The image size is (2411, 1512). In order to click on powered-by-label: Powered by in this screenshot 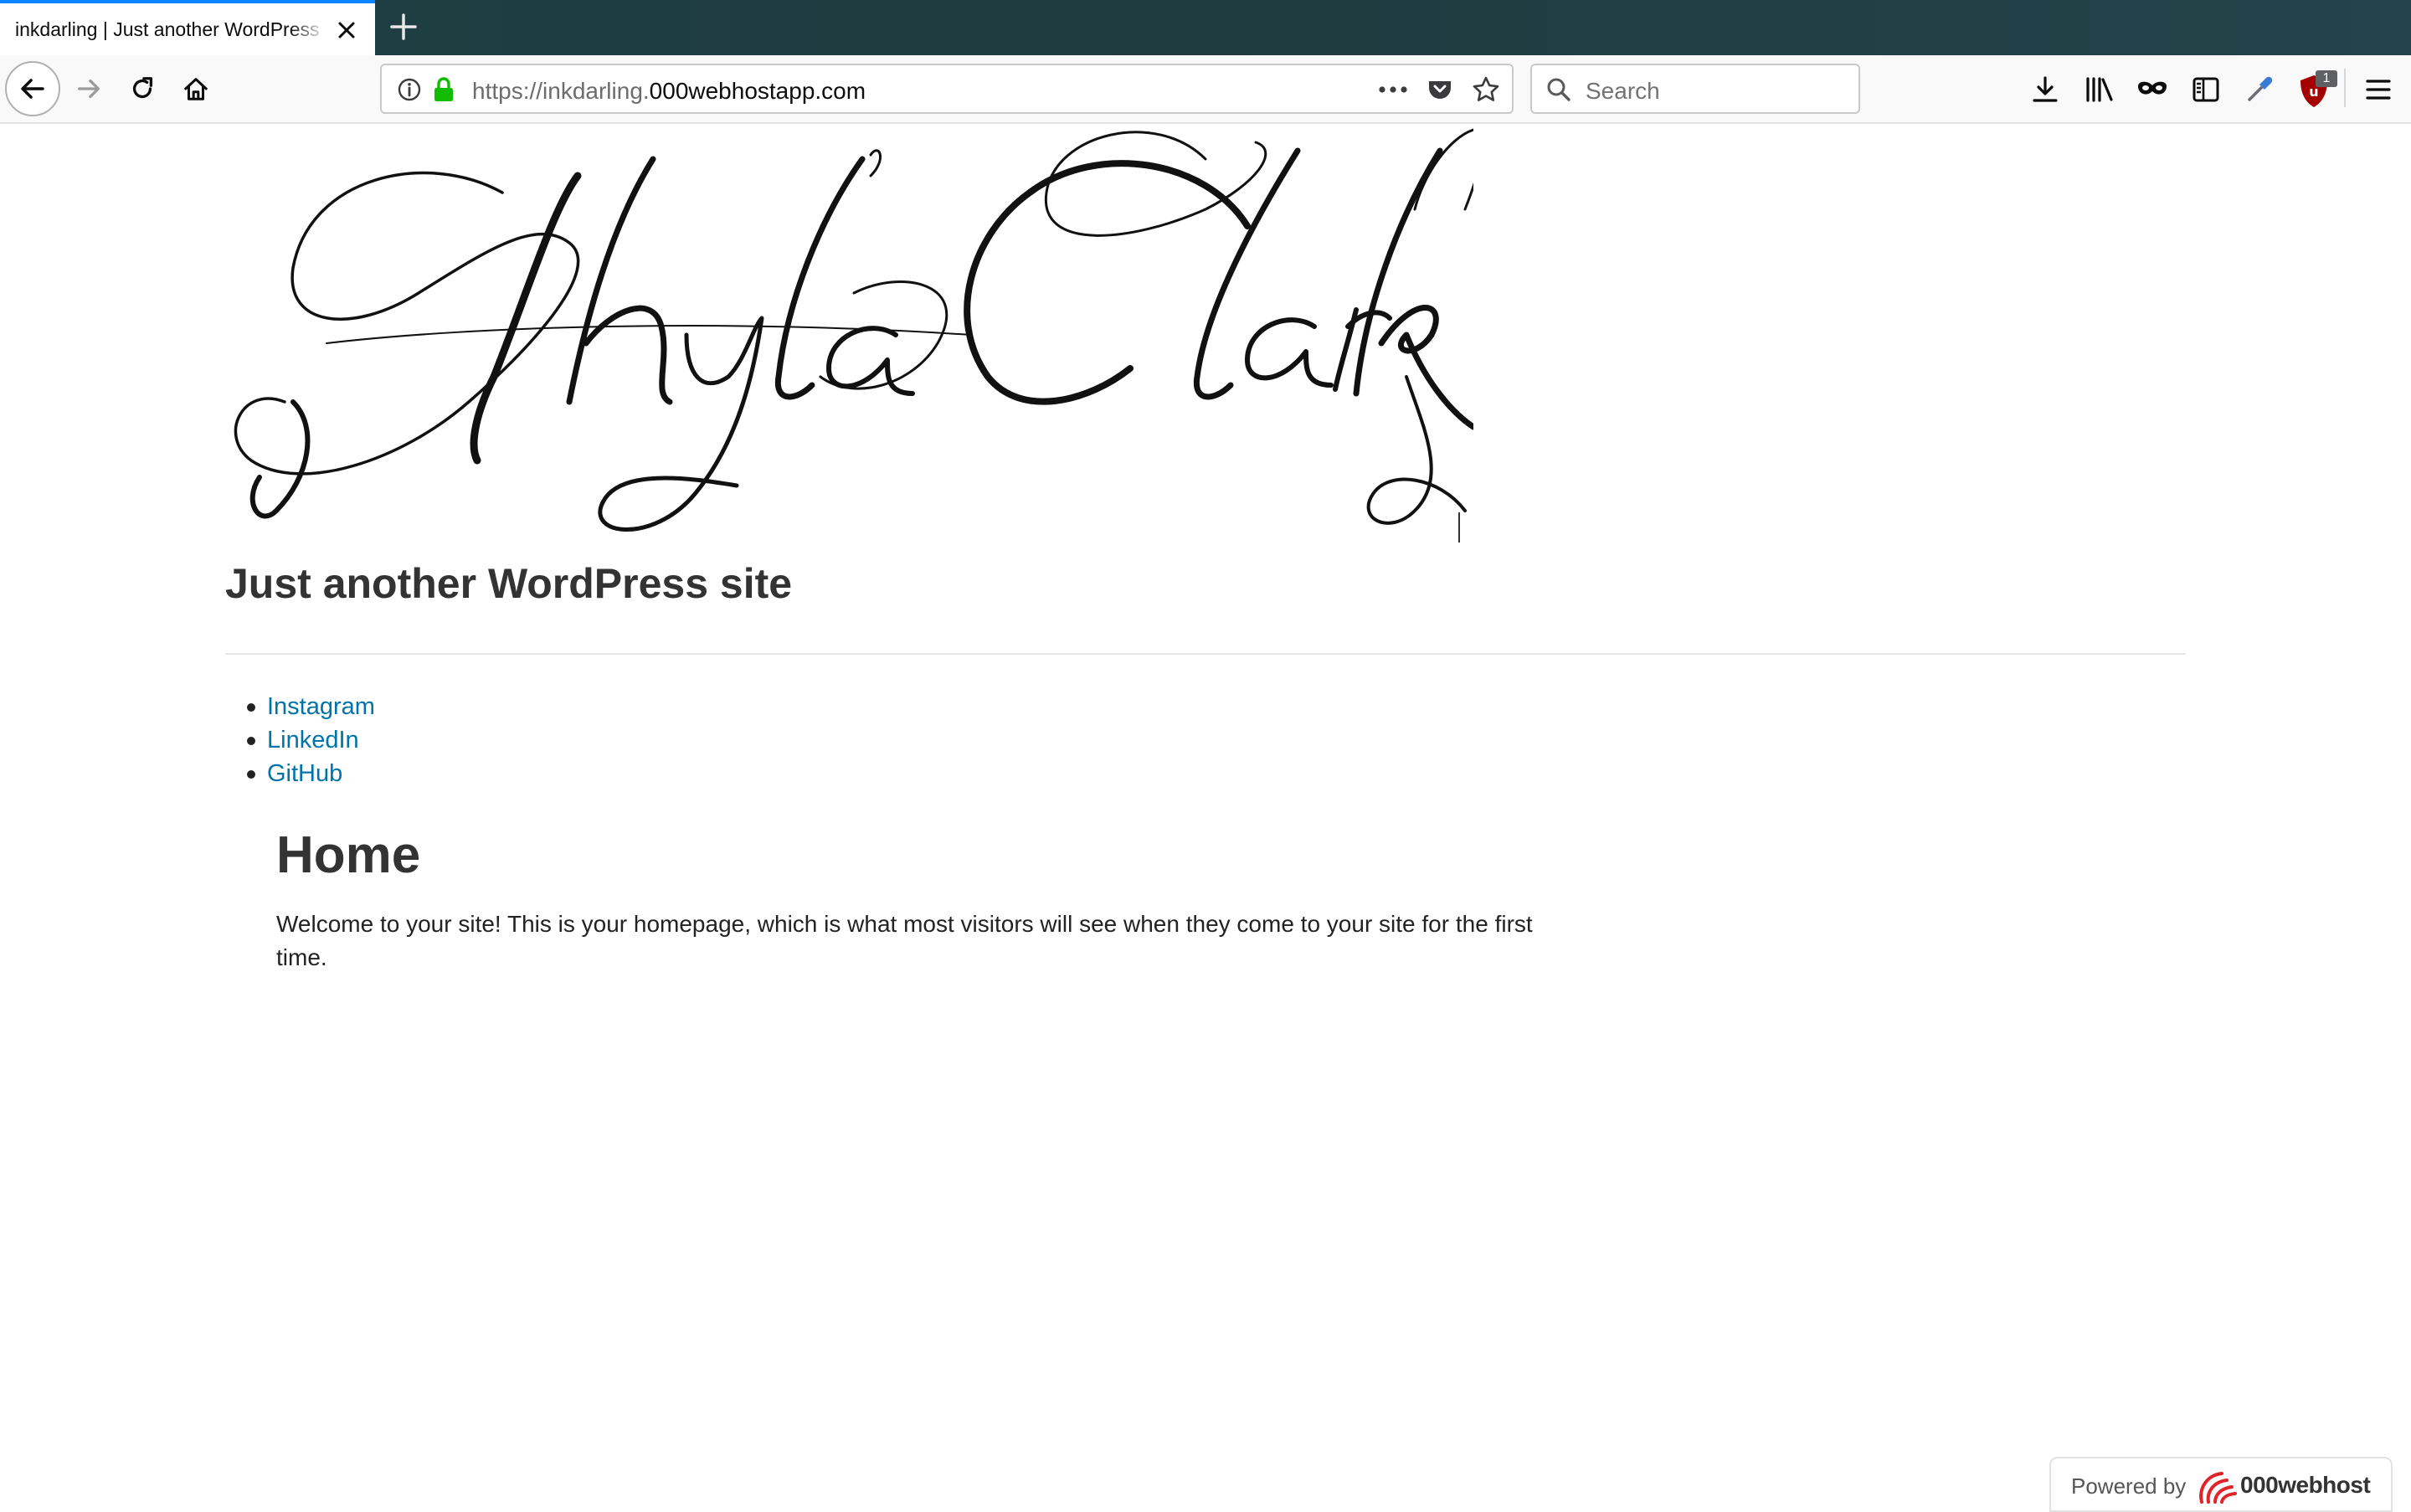, I will do `click(2129, 1486)`.